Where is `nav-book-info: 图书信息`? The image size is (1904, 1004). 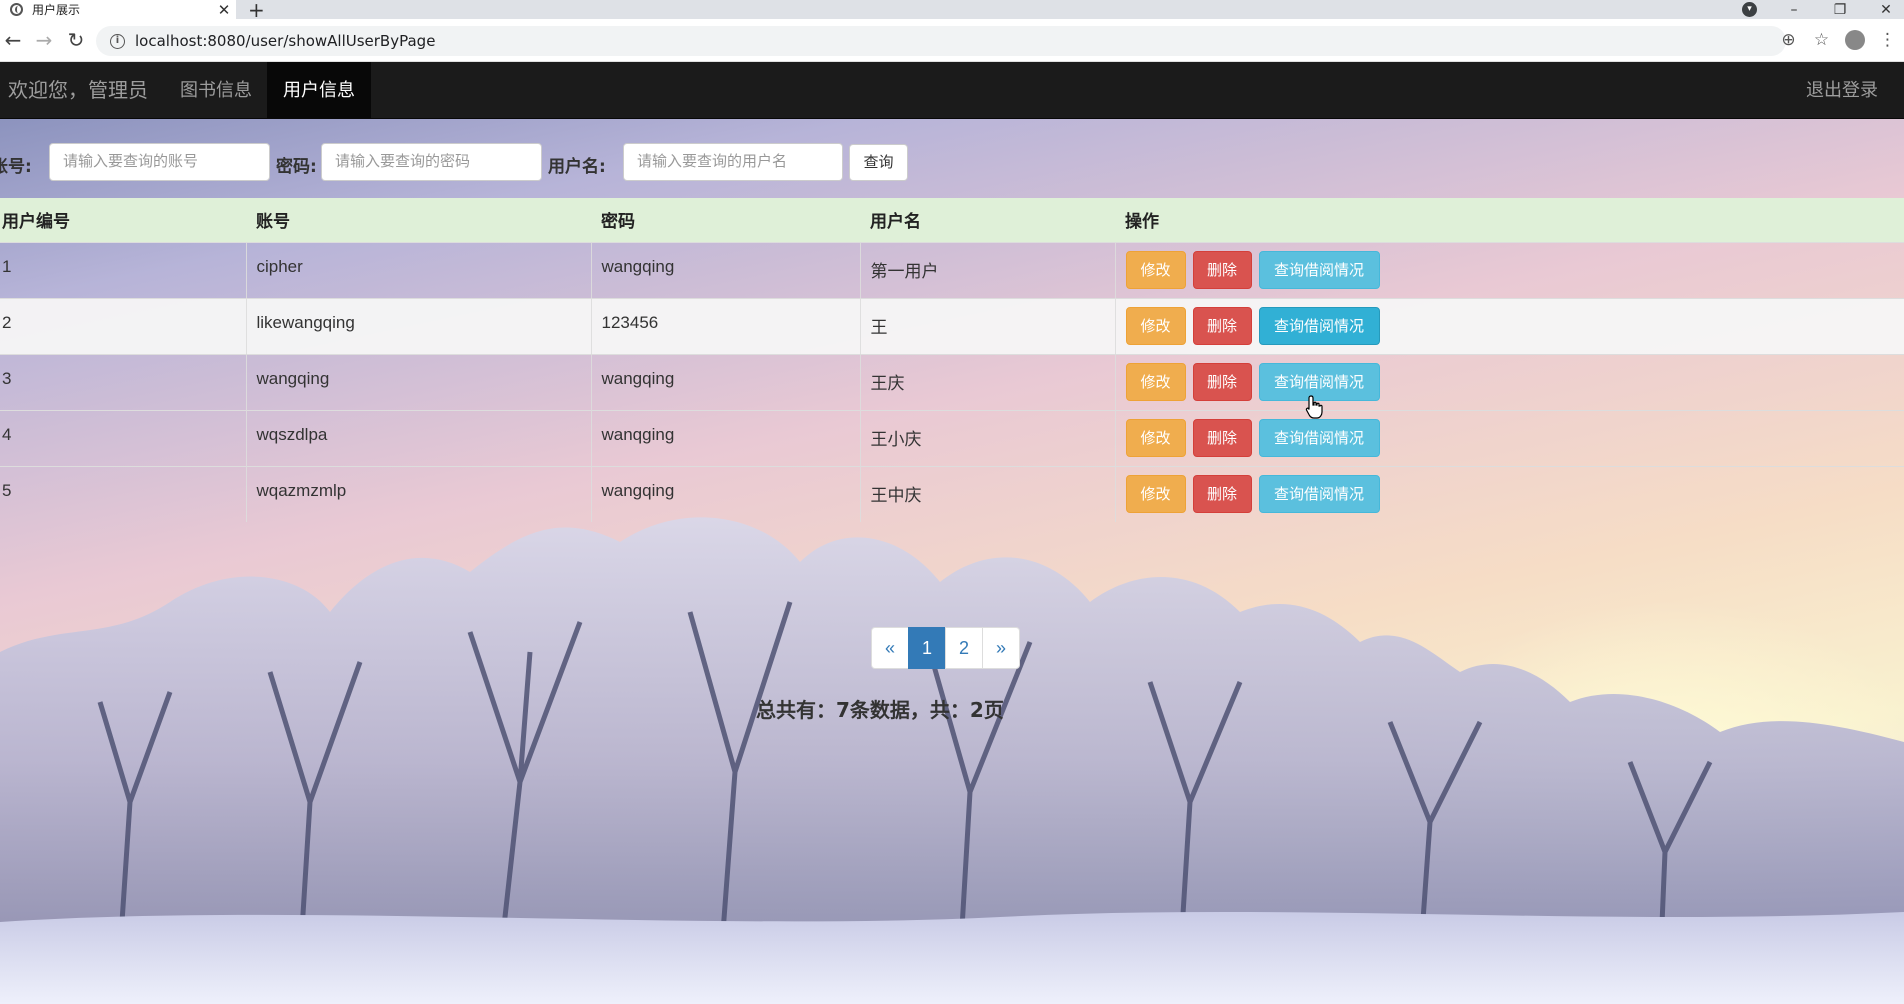 nav-book-info: 图书信息 is located at coordinates (216, 90).